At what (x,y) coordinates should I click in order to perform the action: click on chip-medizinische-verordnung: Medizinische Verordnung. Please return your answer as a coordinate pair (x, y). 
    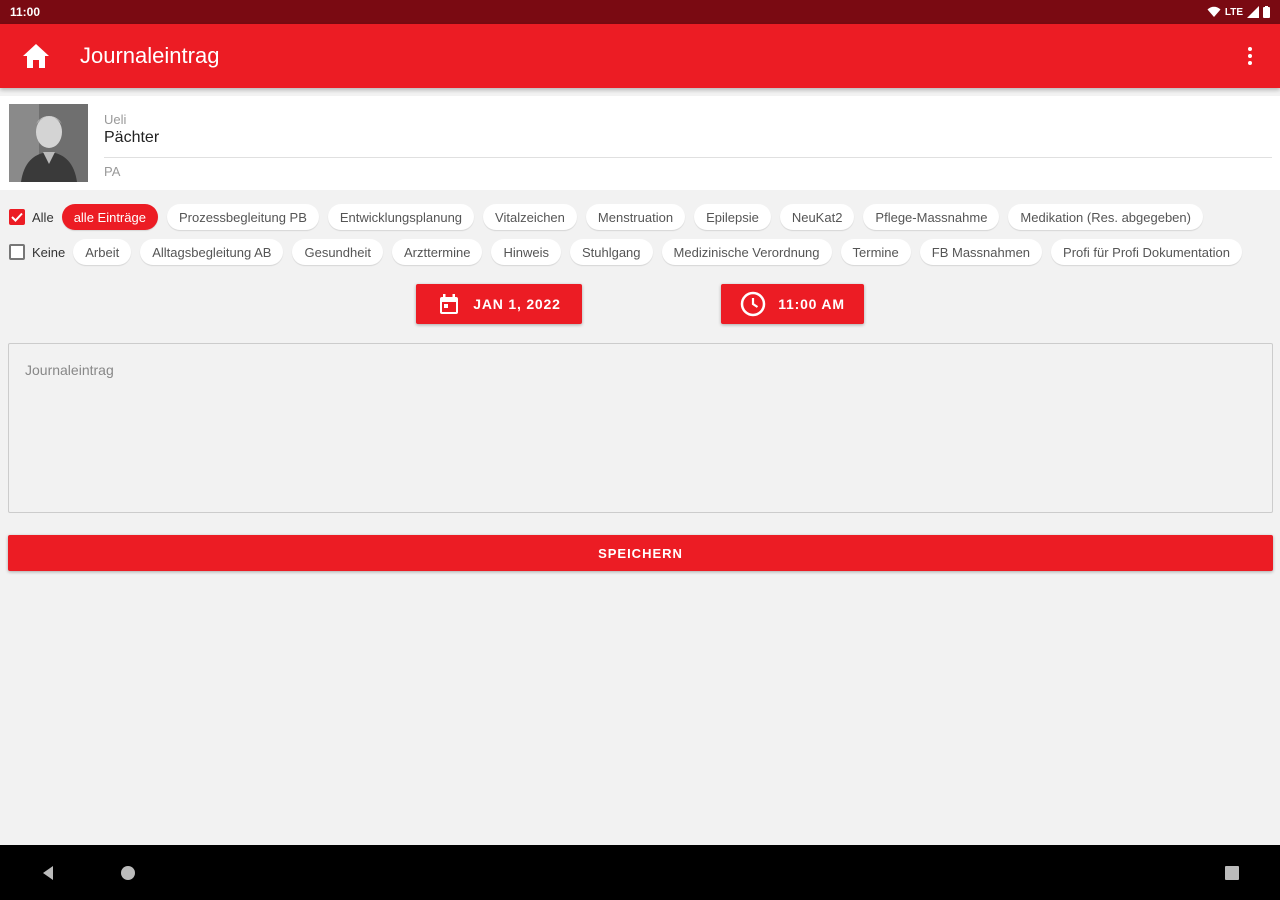
    Looking at the image, I should click on (746, 252).